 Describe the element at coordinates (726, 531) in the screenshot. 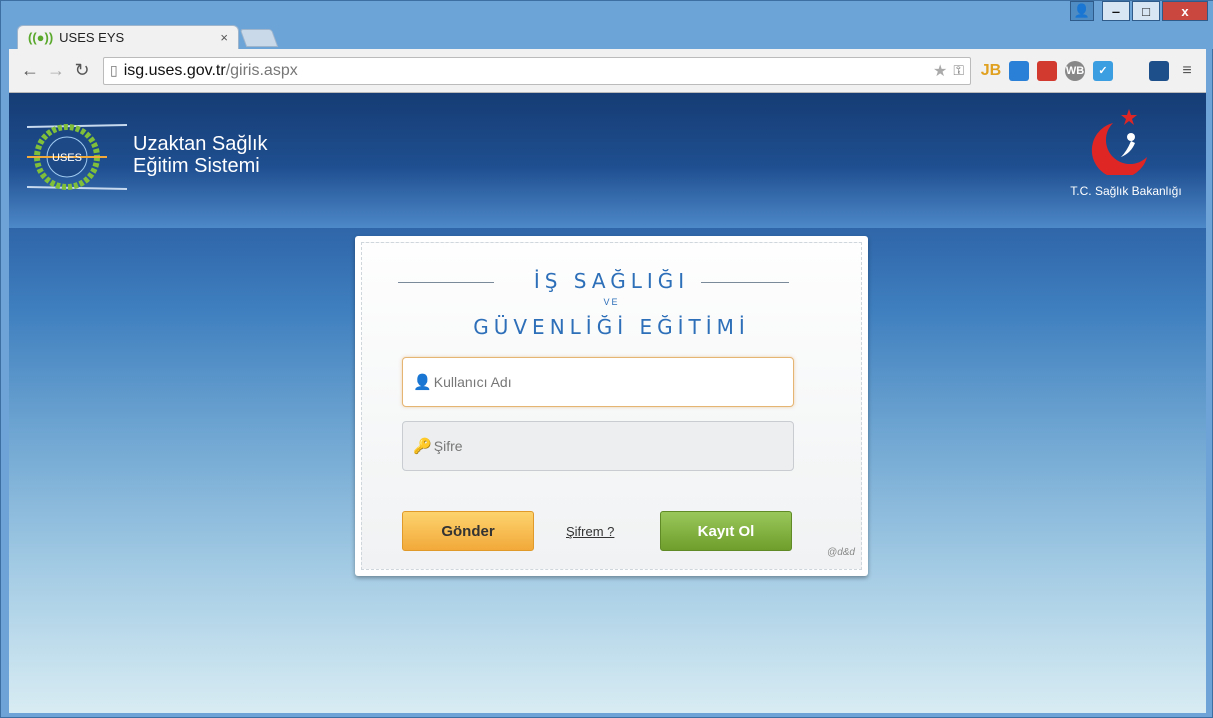

I see `register-button: Kayıt Ol` at that location.